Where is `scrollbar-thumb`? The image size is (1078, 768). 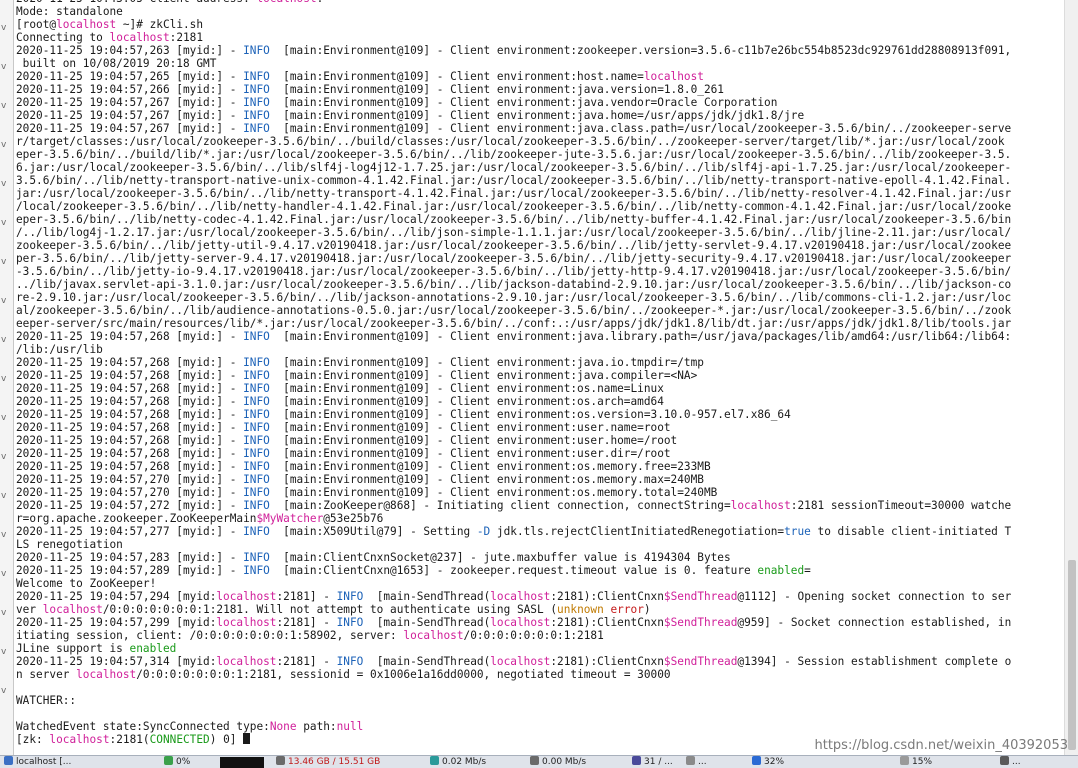 scrollbar-thumb is located at coordinates (1072, 655).